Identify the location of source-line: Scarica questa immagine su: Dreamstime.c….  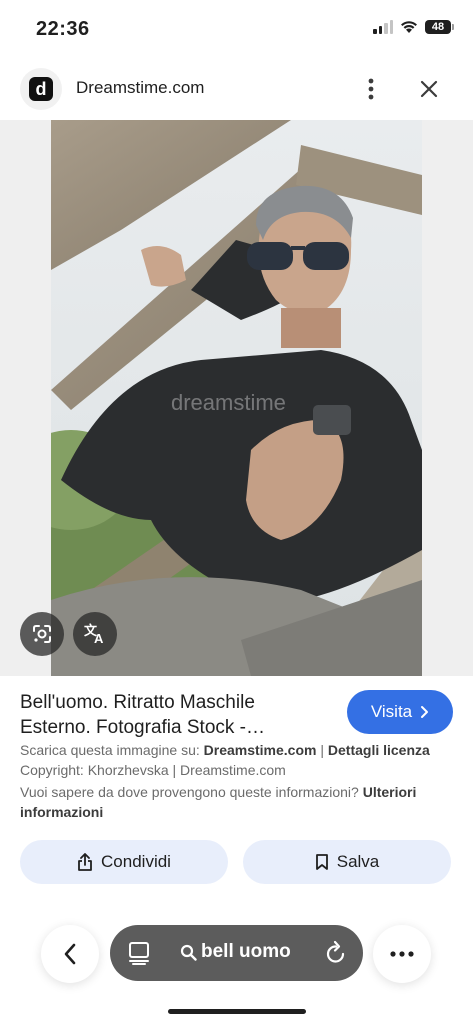
(240, 760).